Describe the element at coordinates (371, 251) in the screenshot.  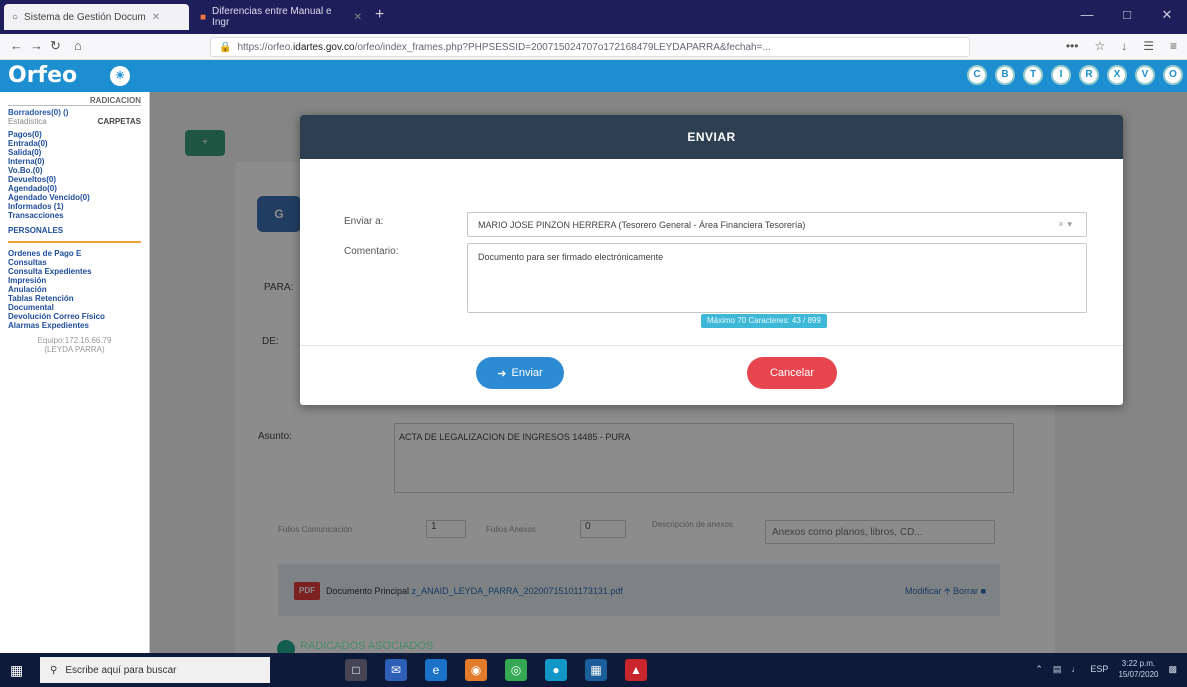
I see `comentario-label: Comentario:` at that location.